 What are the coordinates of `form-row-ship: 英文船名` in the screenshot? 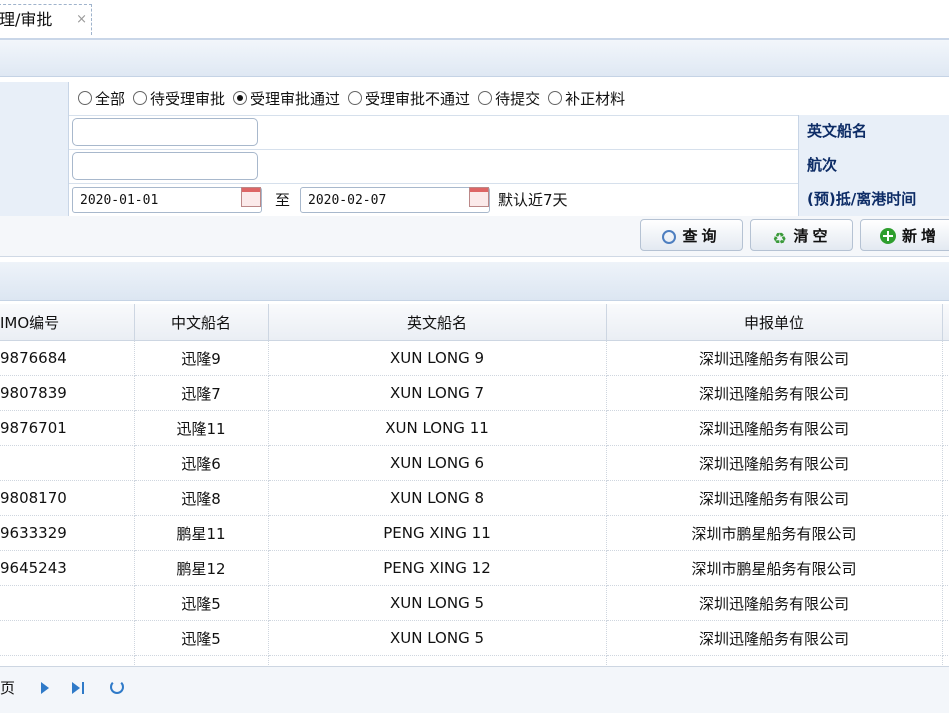 It's located at (474, 132).